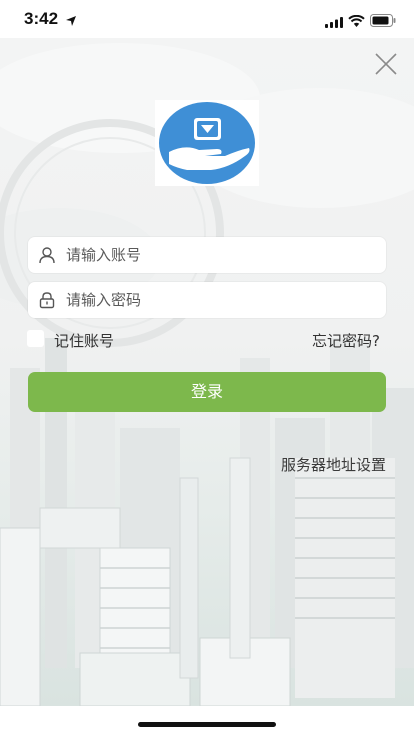 This screenshot has height=736, width=414. Describe the element at coordinates (346, 340) in the screenshot. I see `forgot-password-link: 忘记密码?` at that location.